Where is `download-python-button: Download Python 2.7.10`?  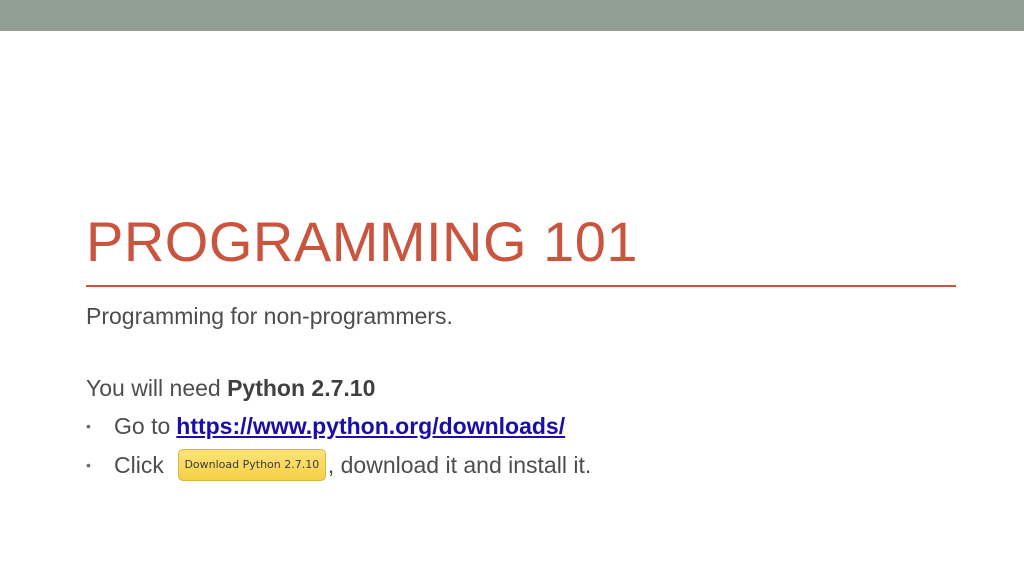 download-python-button: Download Python 2.7.10 is located at coordinates (251, 465).